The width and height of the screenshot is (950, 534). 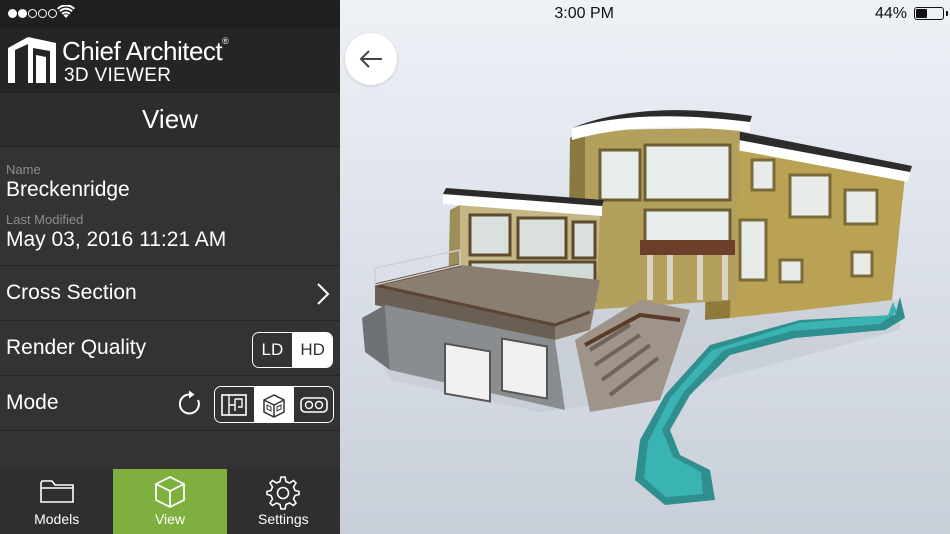 I want to click on app-header: Chief Architect® 3D VIEWER, so click(x=170, y=60).